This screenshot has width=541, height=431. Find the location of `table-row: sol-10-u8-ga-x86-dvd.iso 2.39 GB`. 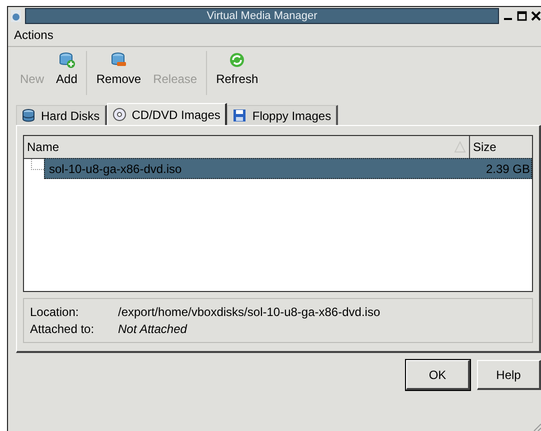

table-row: sol-10-u8-ga-x86-dvd.iso 2.39 GB is located at coordinates (288, 168).